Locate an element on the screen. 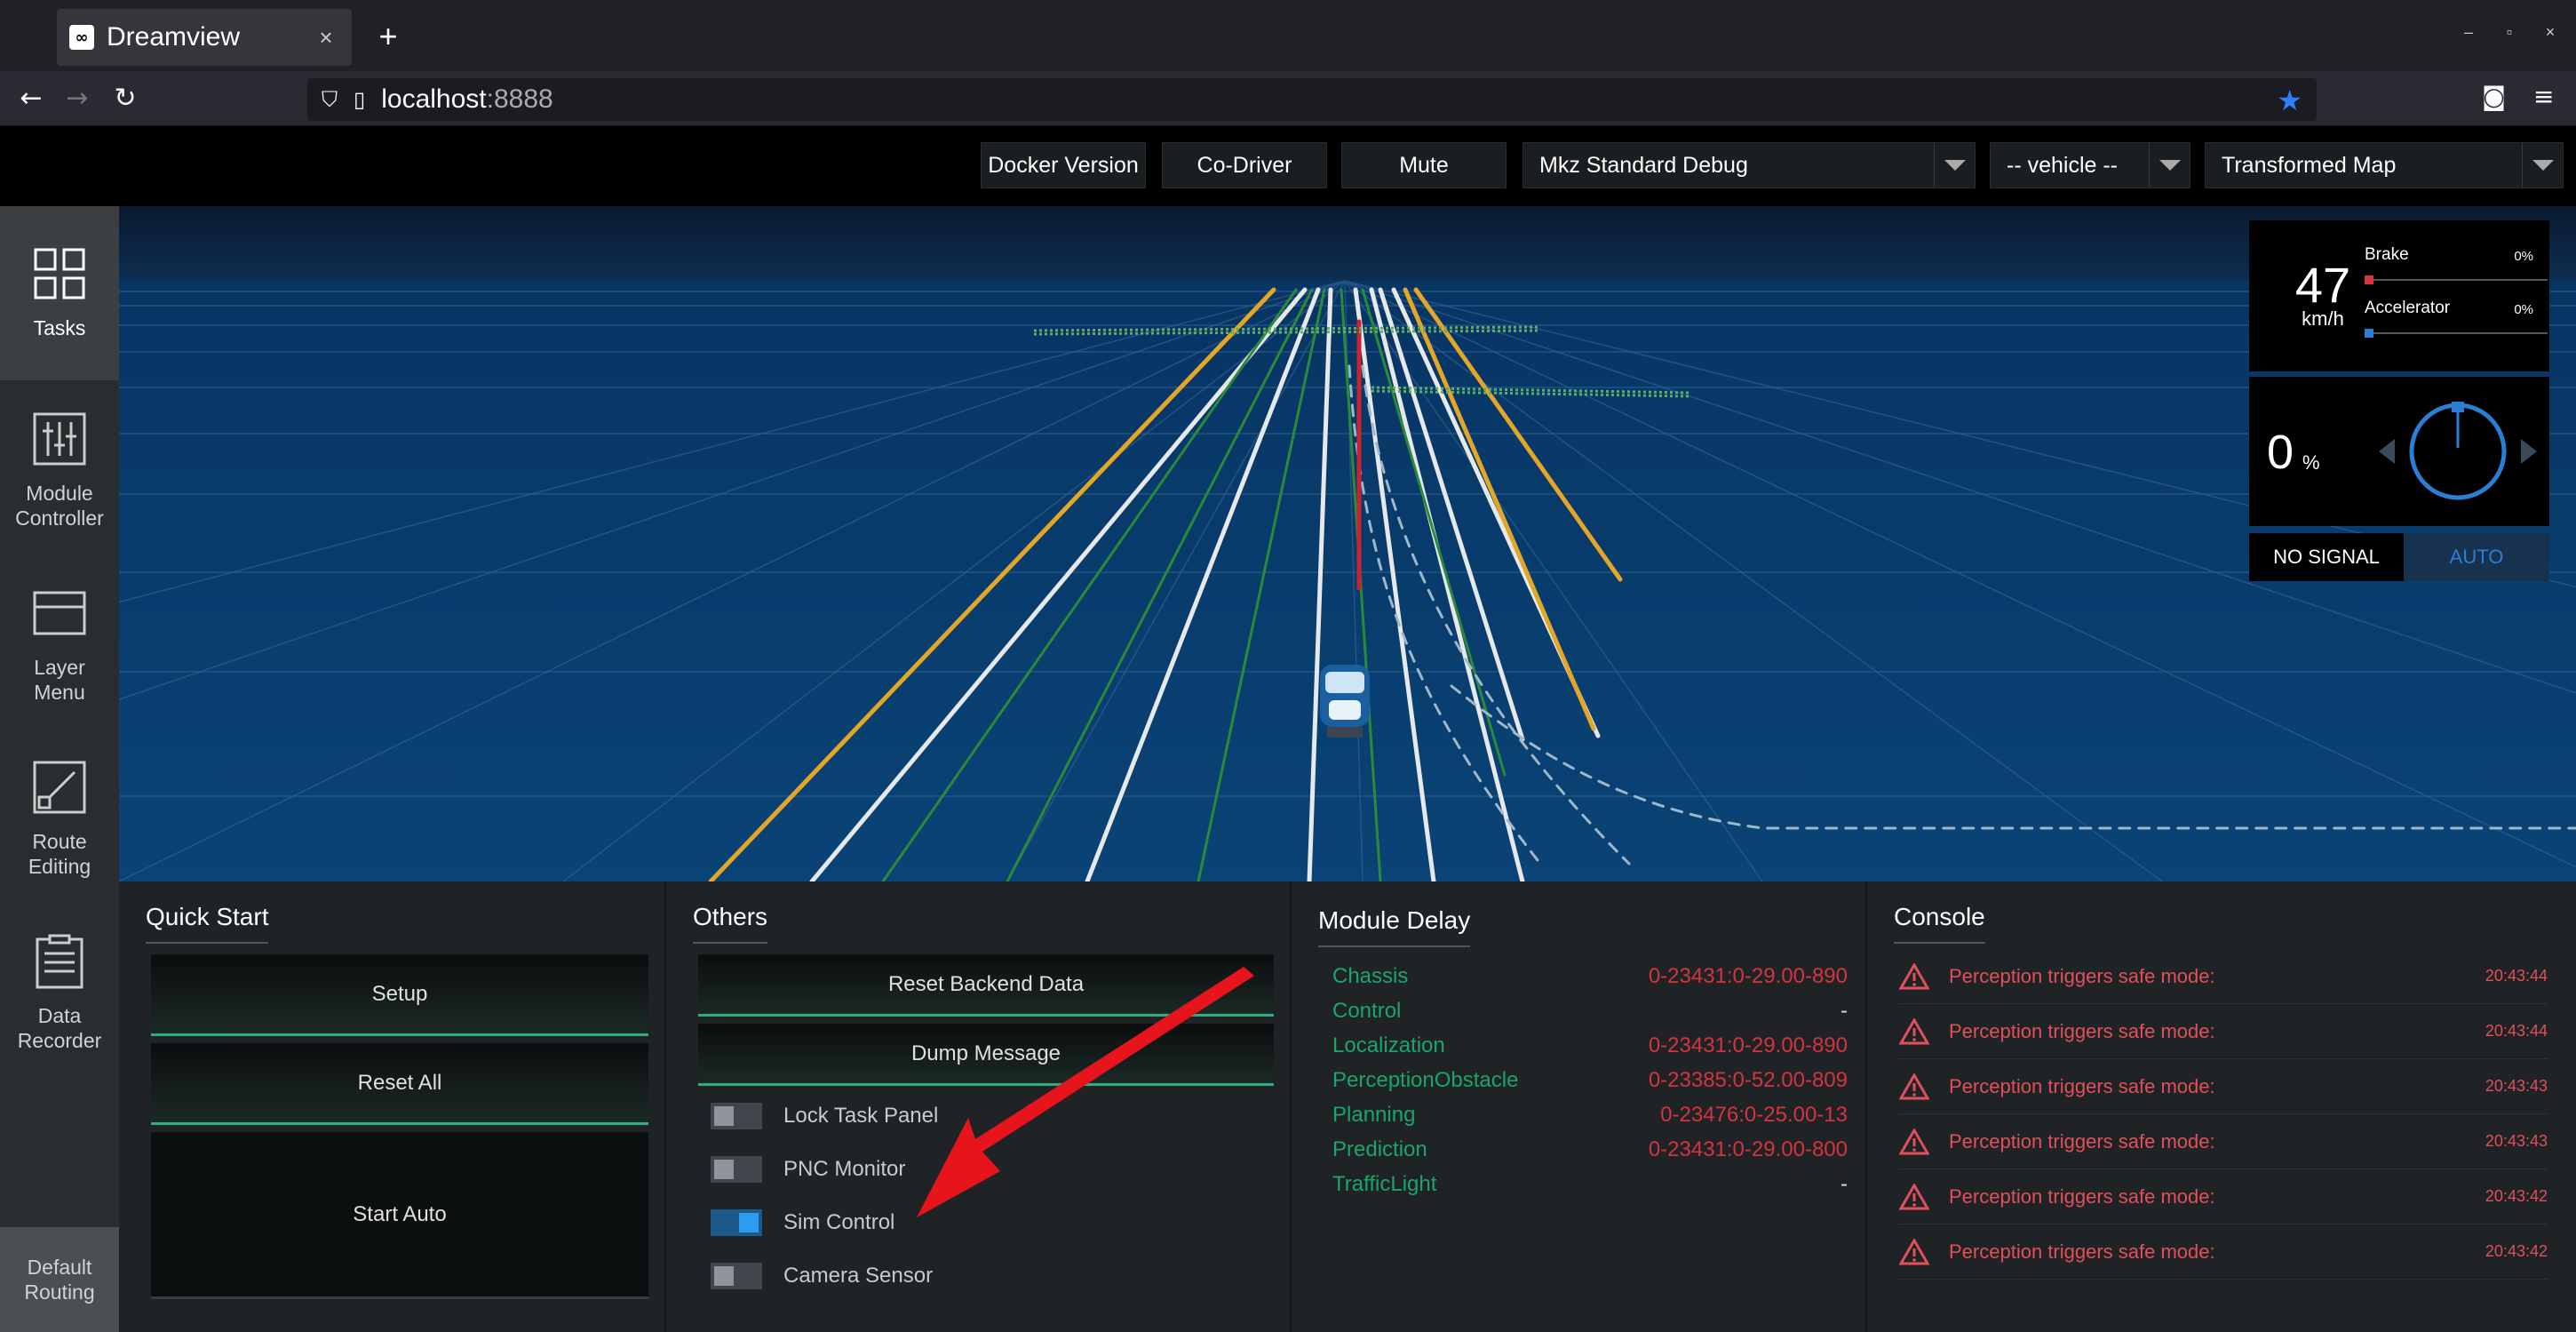 This screenshot has width=2576, height=1332. mode-select: Mkz Standard Debug is located at coordinates (1749, 165).